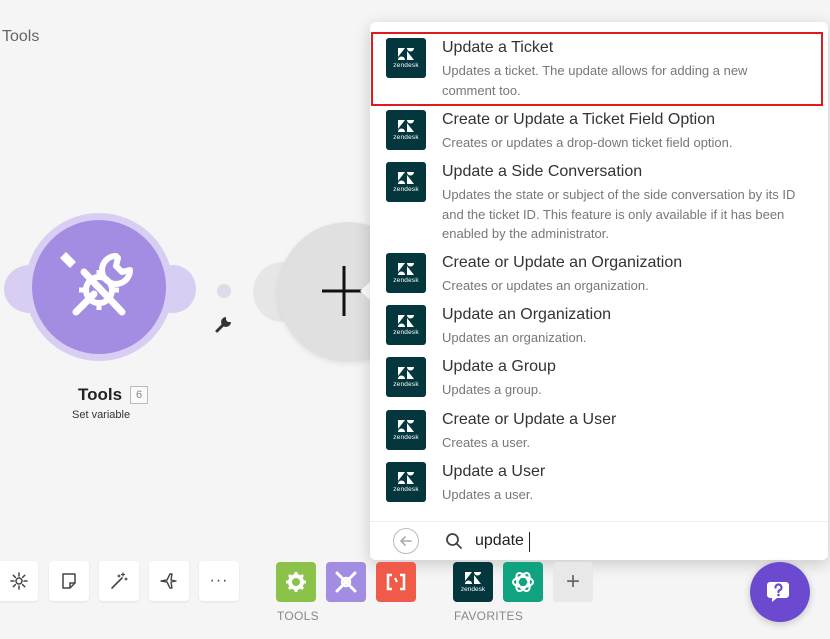 Image resolution: width=830 pixels, height=639 pixels. What do you see at coordinates (489, 616) in the screenshot?
I see `favorites-group-label: FAVORITES` at bounding box center [489, 616].